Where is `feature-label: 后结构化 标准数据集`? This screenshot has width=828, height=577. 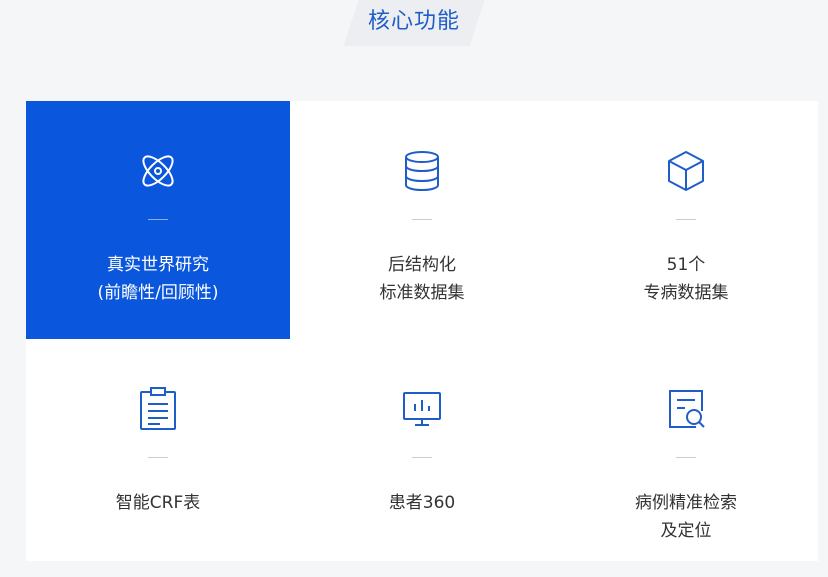 feature-label: 后结构化 标准数据集 is located at coordinates (422, 279).